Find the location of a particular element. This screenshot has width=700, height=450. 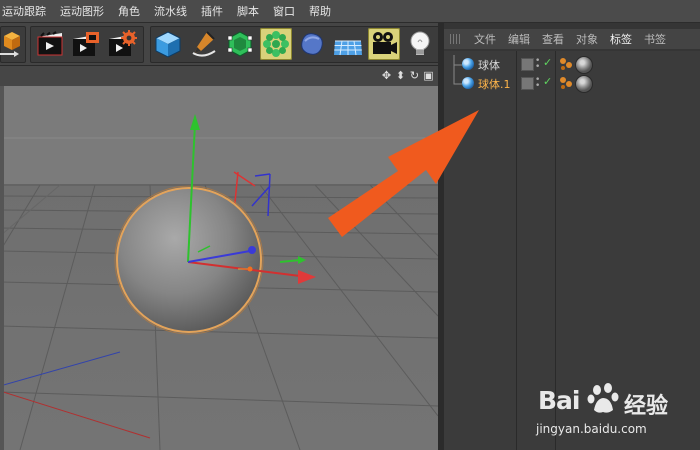

viewport-nav-icons: ✥ ⬍ ↻ ▣ is located at coordinates (407, 75).